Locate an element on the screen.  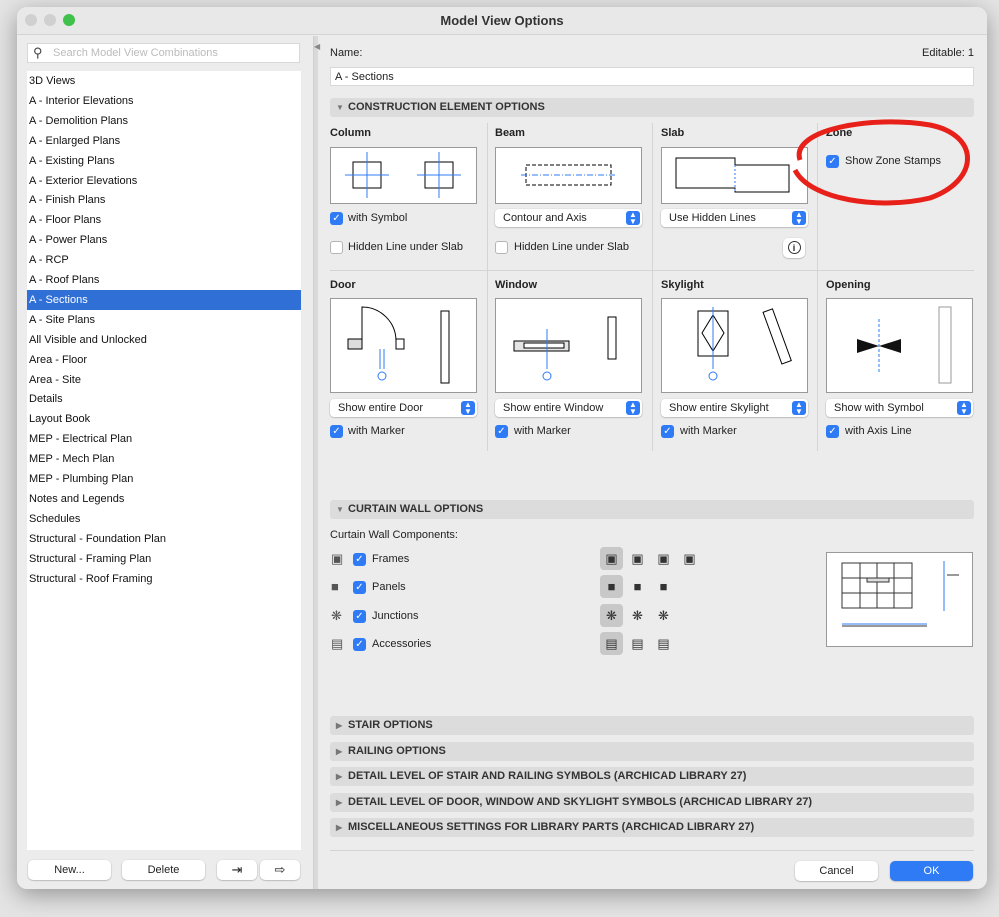
column-symbol-icon is located at coordinates (403, 175).